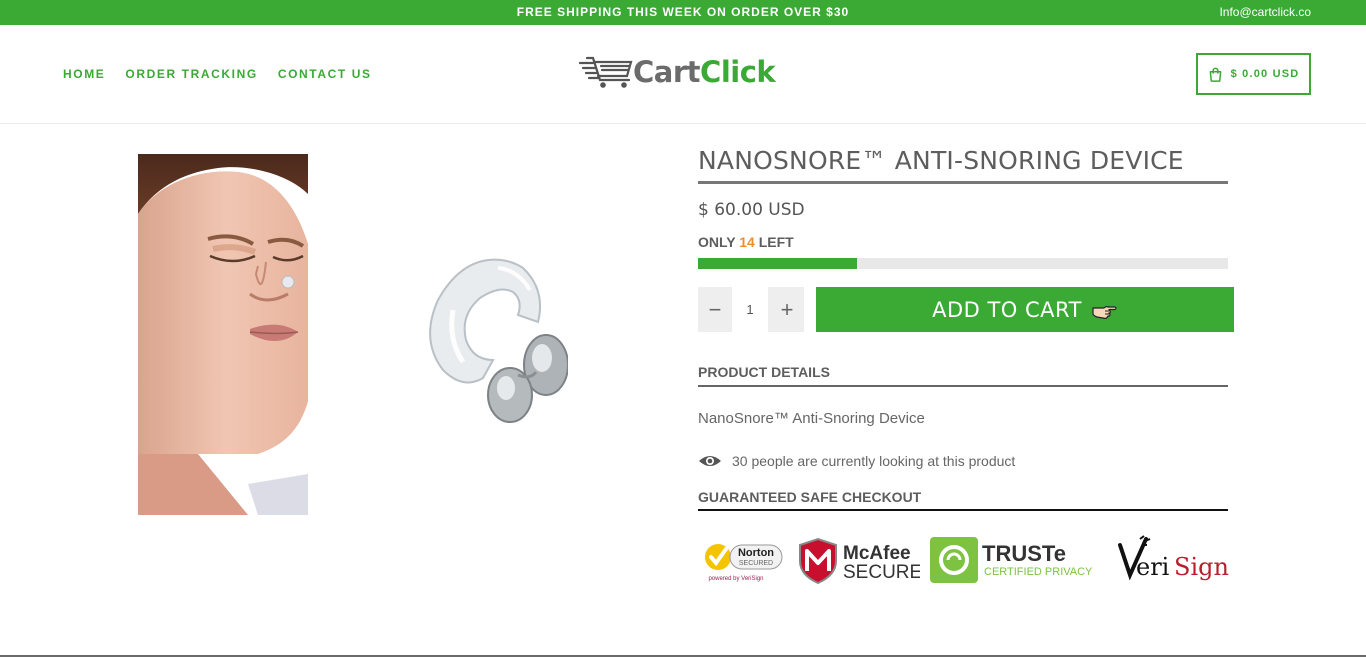 This screenshot has height=657, width=1366. What do you see at coordinates (735, 579) in the screenshot?
I see `svg-text: powered by VeriSign` at bounding box center [735, 579].